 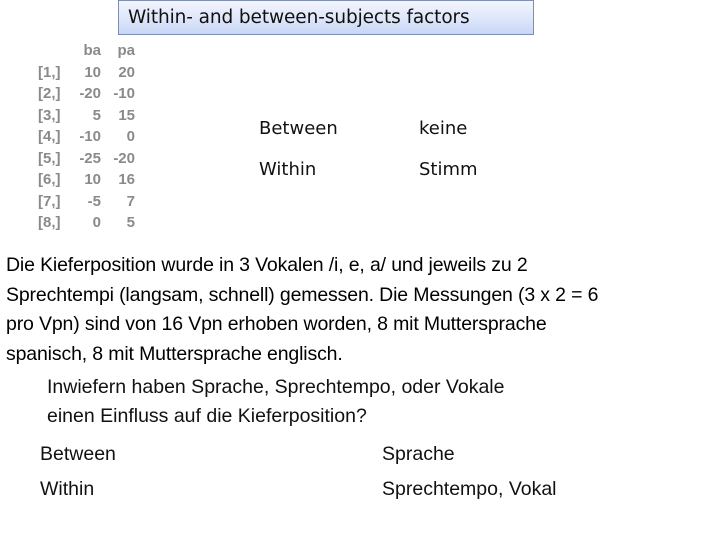 I want to click on matrix-cell: -5, so click(x=94, y=201).